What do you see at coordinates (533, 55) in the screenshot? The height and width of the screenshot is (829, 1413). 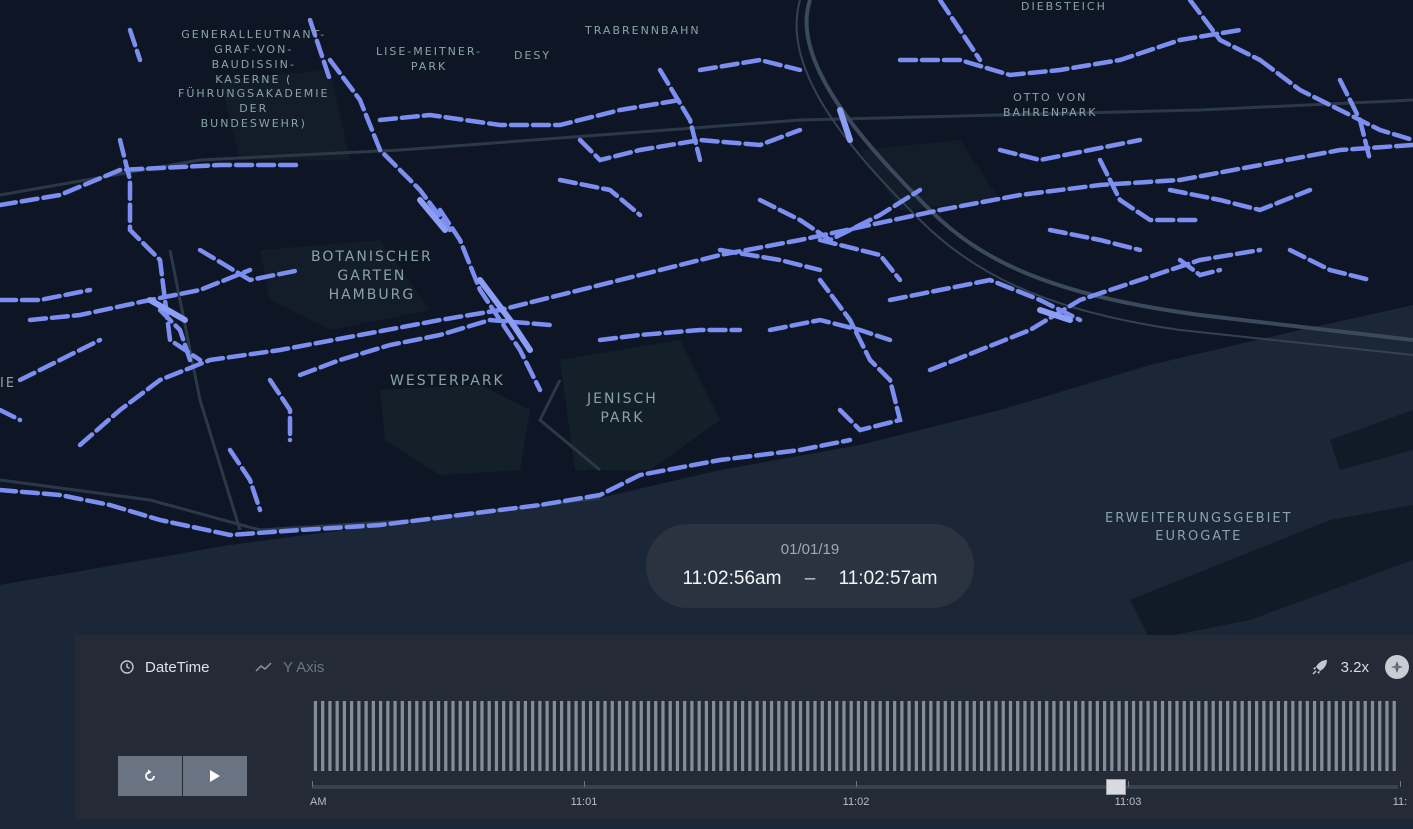 I see `map-label-desy: DESY` at bounding box center [533, 55].